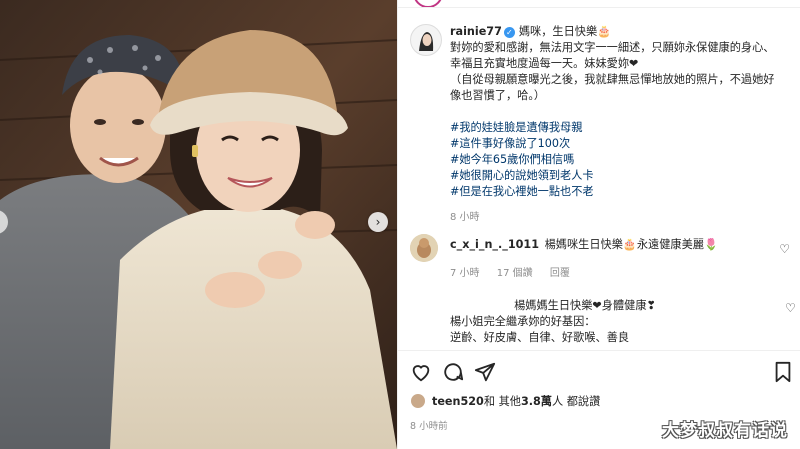 This screenshot has height=449, width=800. What do you see at coordinates (624, 192) in the screenshot?
I see `hashtag-link: #但是在我心裡她一點也不老` at bounding box center [624, 192].